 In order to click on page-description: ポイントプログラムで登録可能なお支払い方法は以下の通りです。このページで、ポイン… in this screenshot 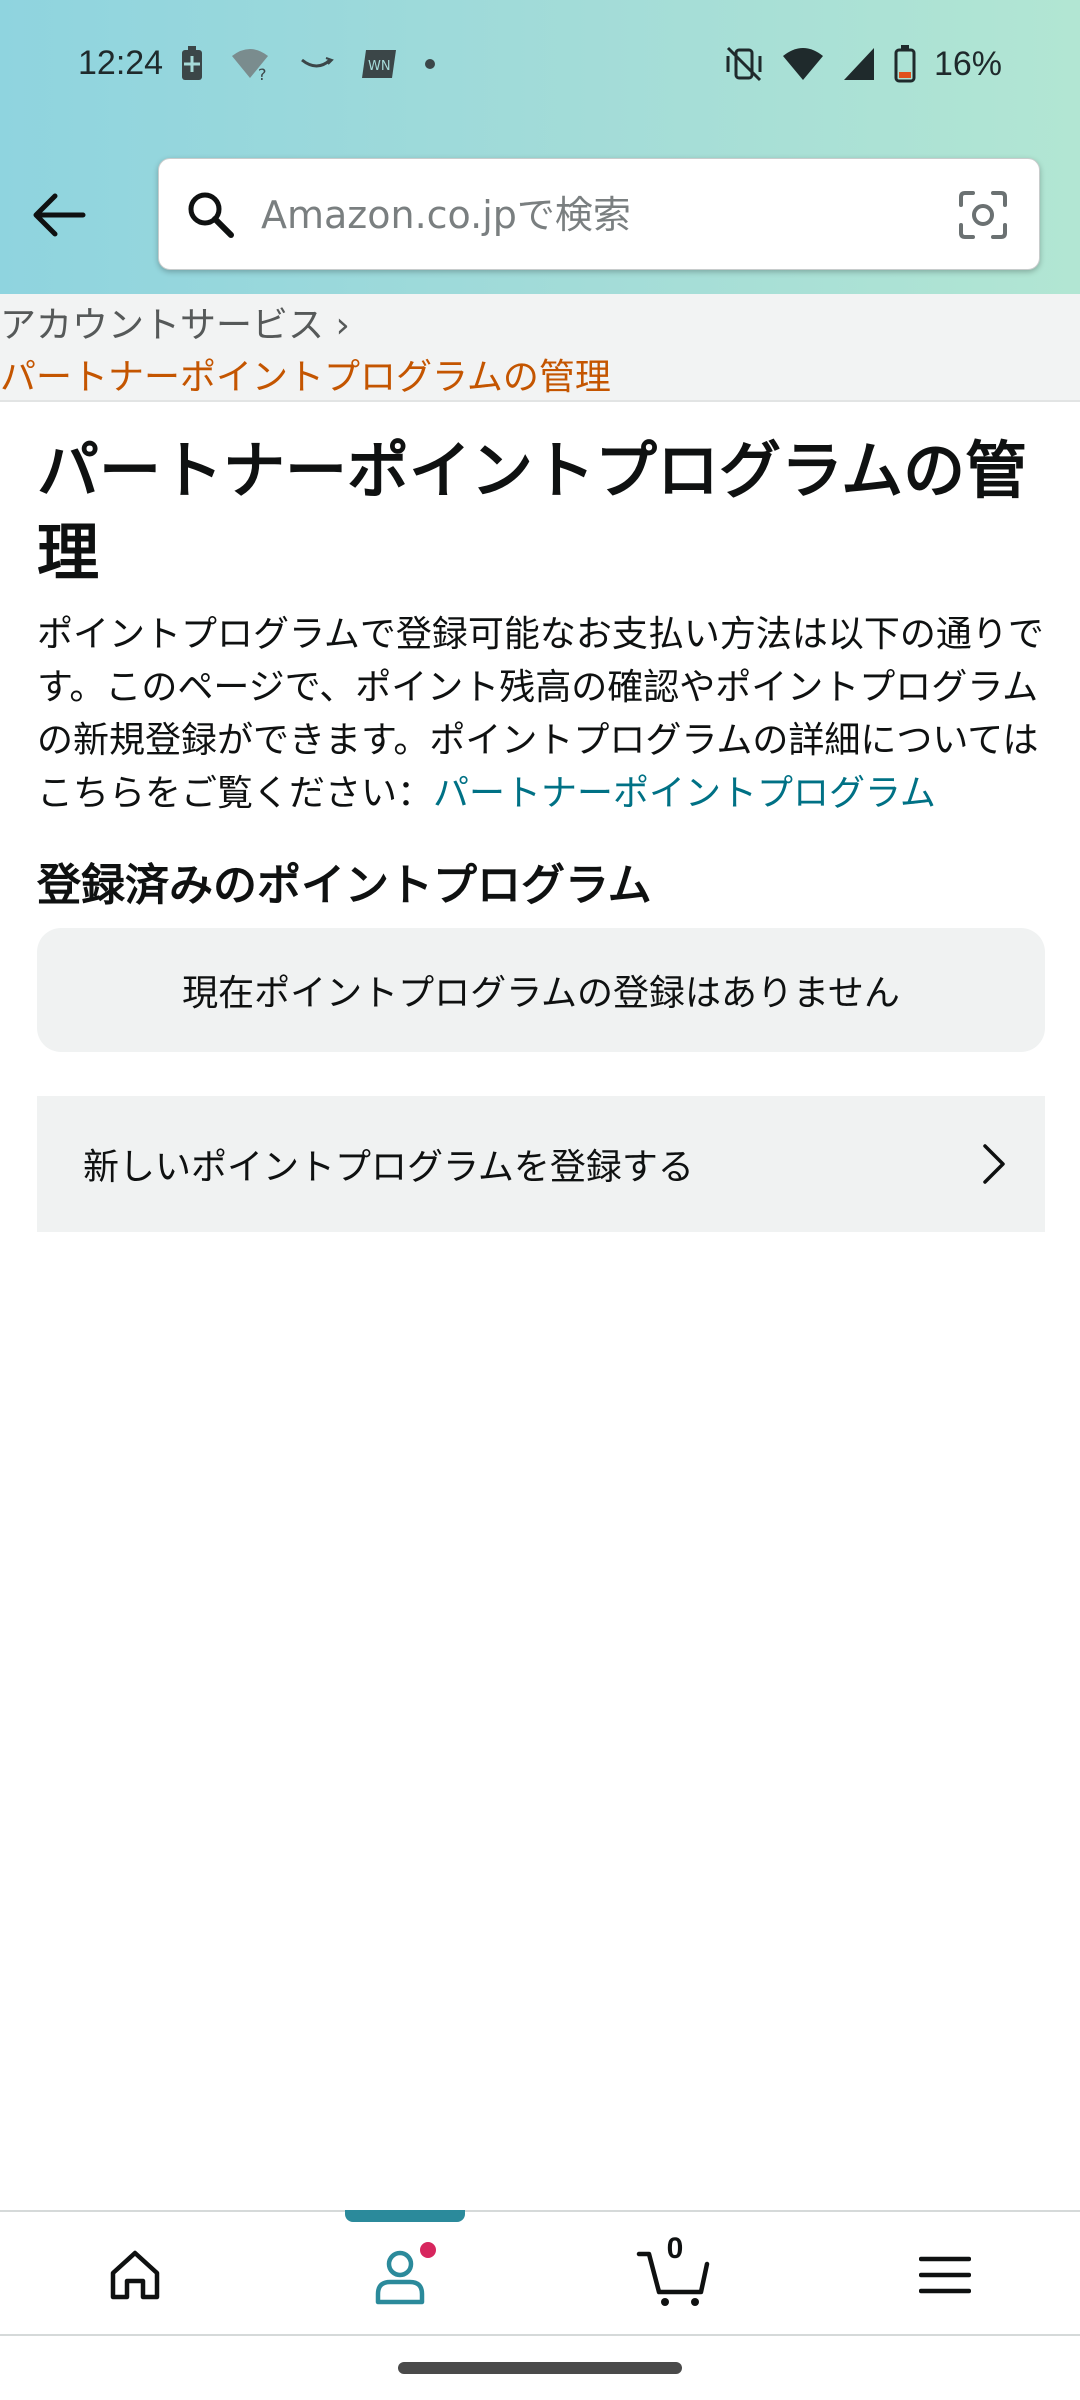, I will do `click(541, 714)`.